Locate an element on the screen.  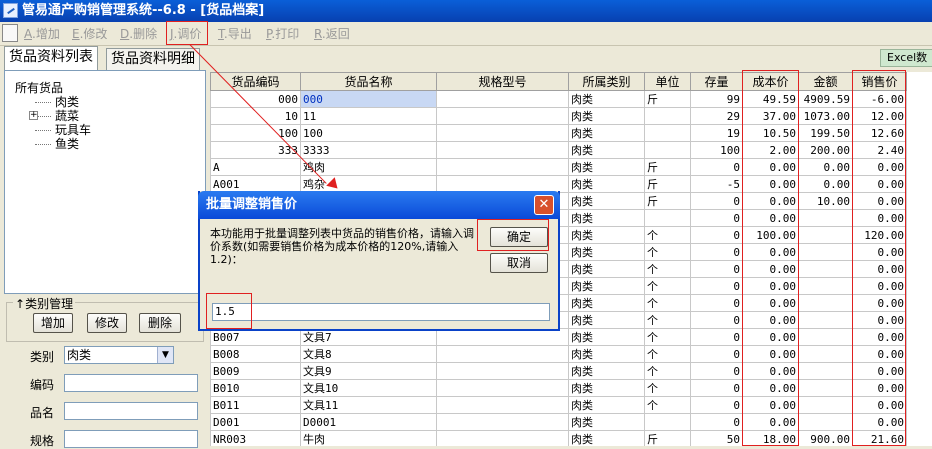
table-cell: B008 is located at coordinates (255, 354).